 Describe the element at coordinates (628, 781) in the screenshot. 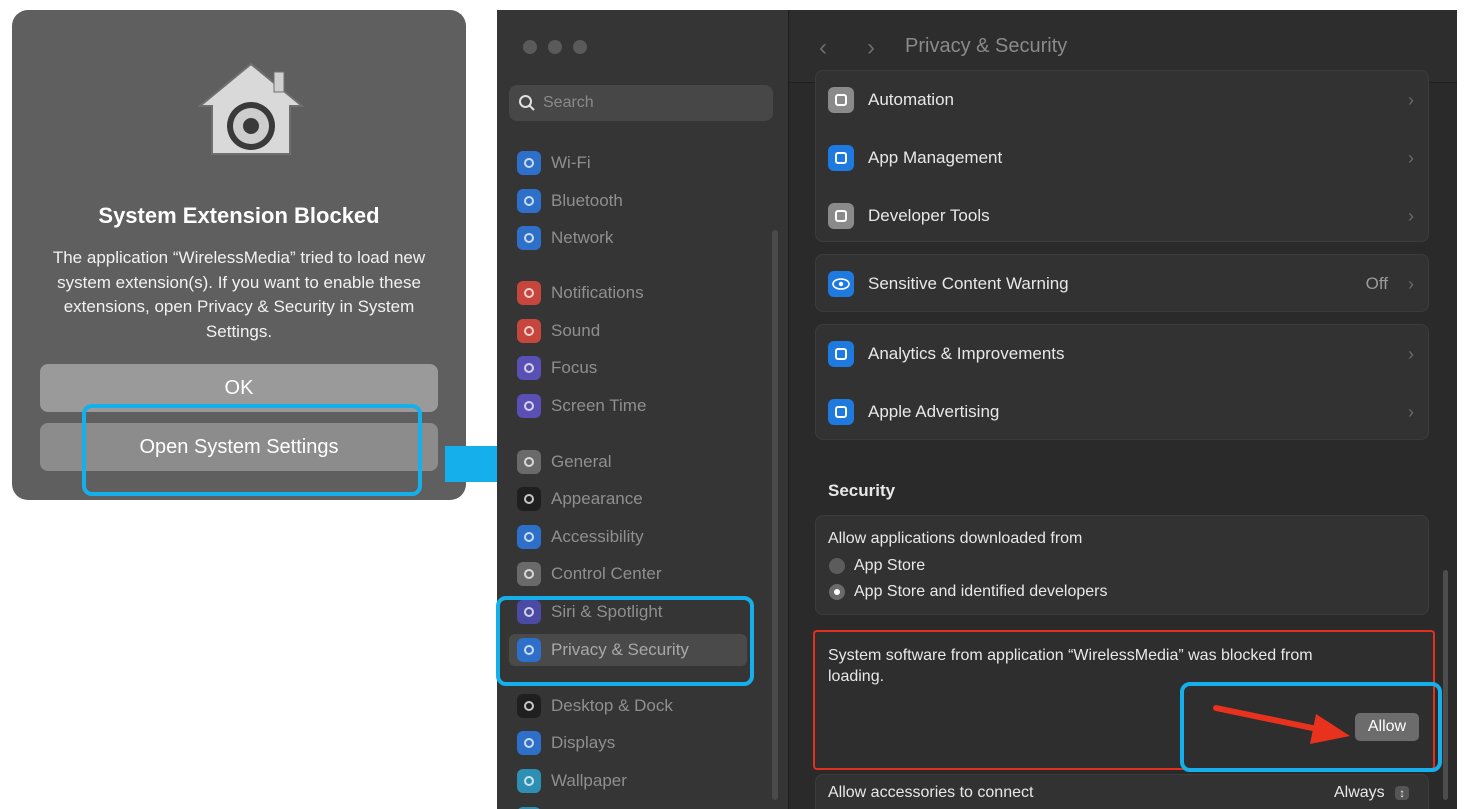

I see `sidebar-item-wallpaper: Wallpaper` at that location.